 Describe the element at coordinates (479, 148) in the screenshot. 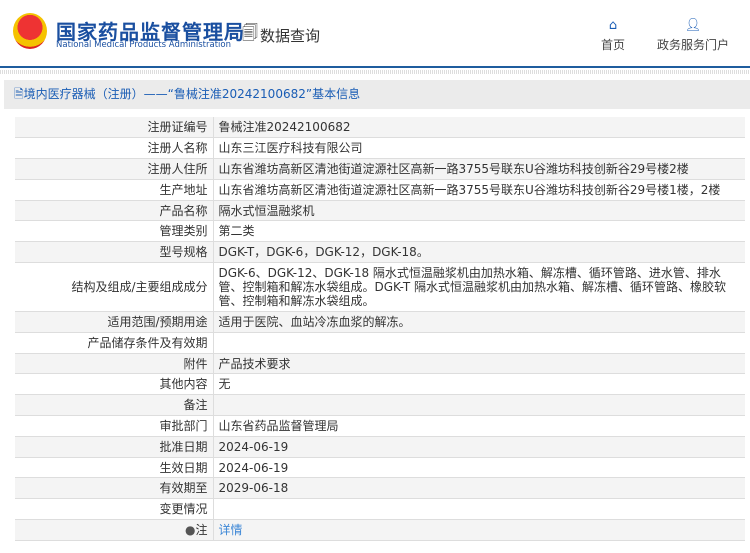

I see `field-value: 山东三江医疗科技有限公司` at that location.